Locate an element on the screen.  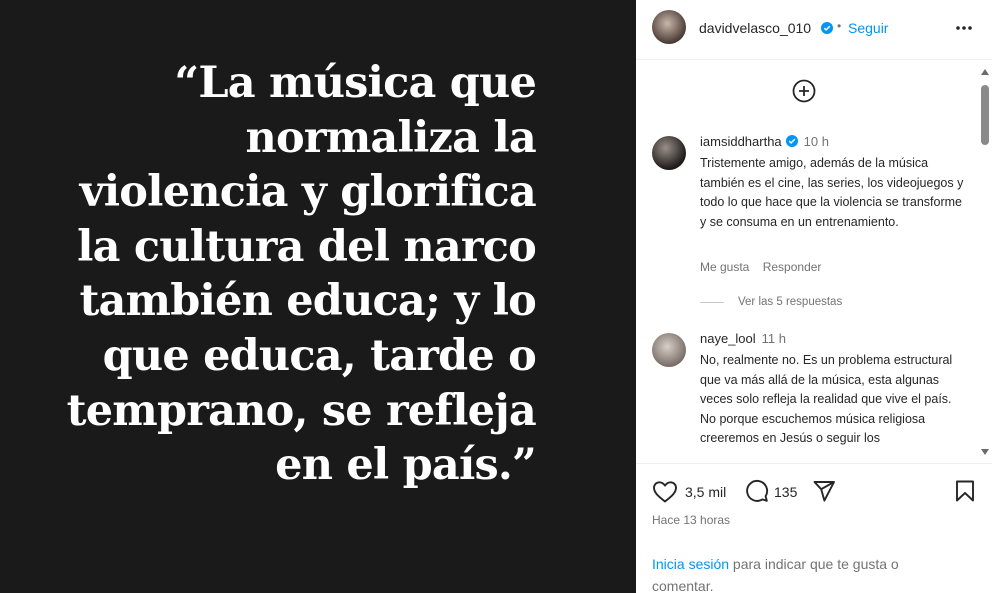
comment-header: naye_lool 11 h is located at coordinates (743, 338).